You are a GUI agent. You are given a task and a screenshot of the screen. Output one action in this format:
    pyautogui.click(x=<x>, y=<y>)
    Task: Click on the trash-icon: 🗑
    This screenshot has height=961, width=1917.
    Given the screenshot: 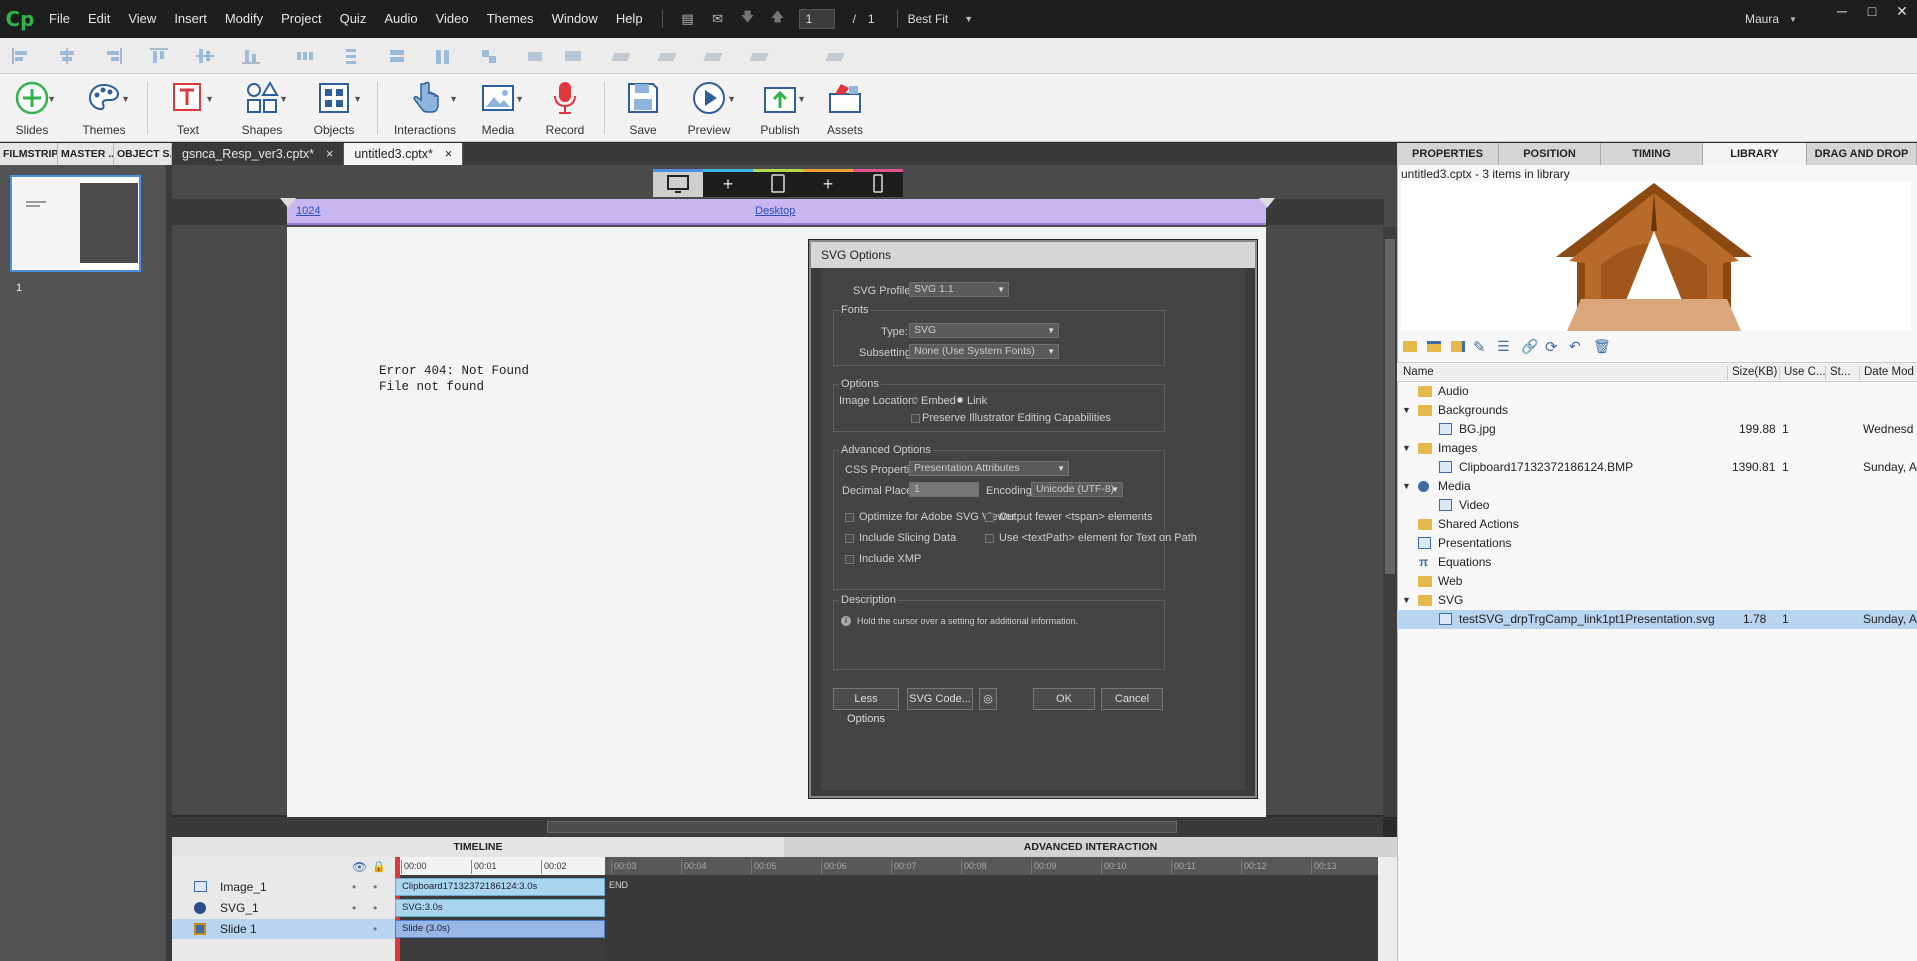 What is the action you would take?
    pyautogui.click(x=1602, y=346)
    